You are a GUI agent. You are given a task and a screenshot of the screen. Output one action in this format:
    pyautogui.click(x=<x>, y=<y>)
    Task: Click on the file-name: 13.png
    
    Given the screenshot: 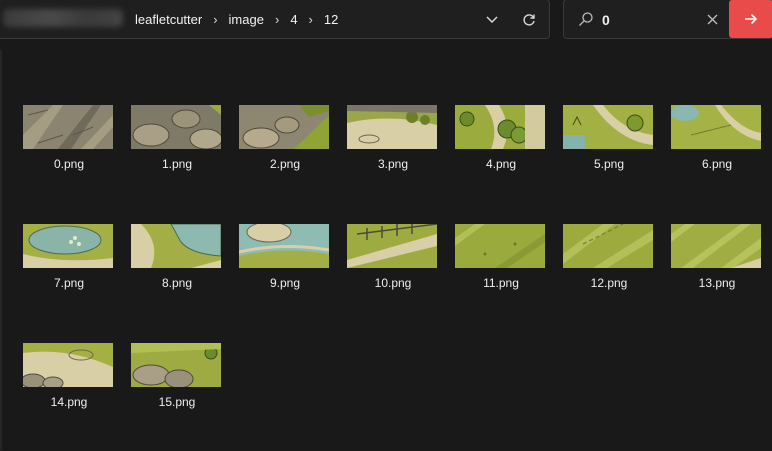 What is the action you would take?
    pyautogui.click(x=717, y=283)
    